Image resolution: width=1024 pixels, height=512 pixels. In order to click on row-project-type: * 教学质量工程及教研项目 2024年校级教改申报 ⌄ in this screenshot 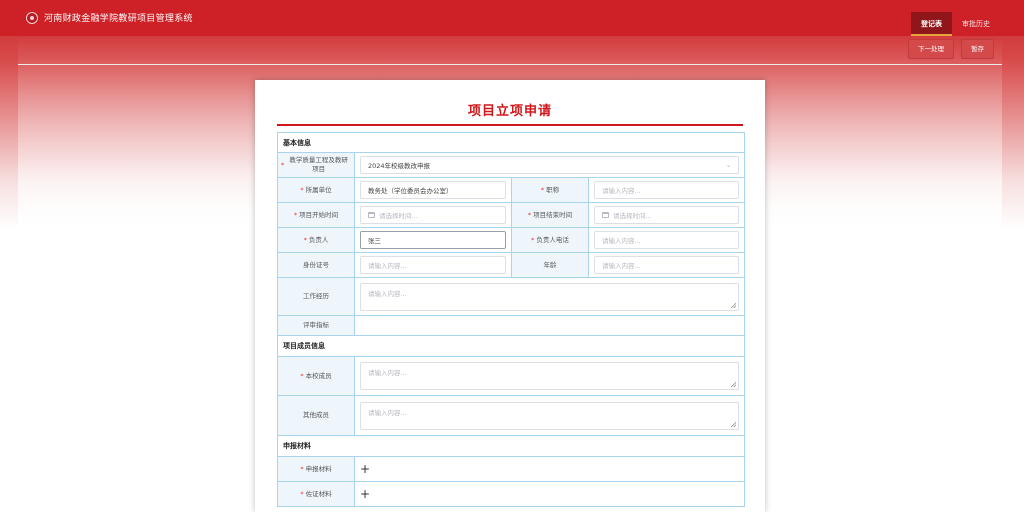, I will do `click(511, 165)`.